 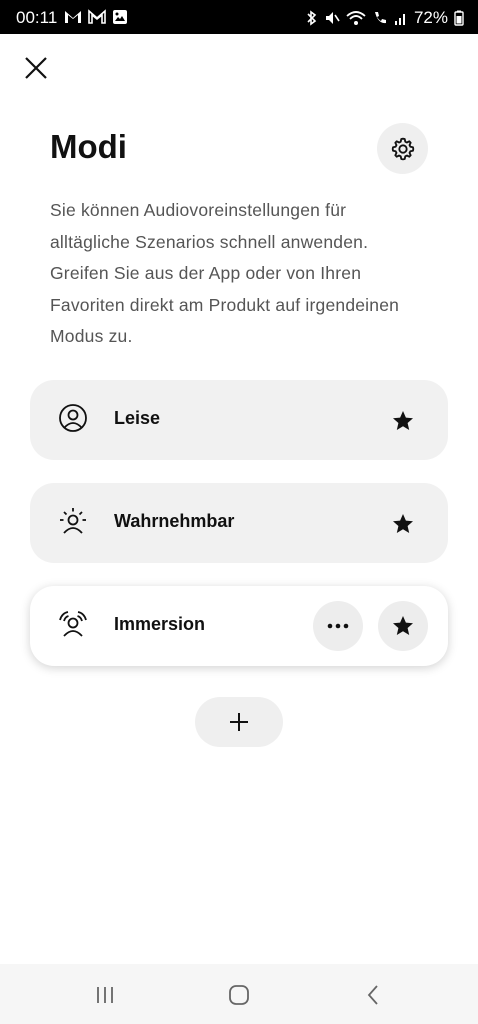 I want to click on close-button, so click(x=36, y=68).